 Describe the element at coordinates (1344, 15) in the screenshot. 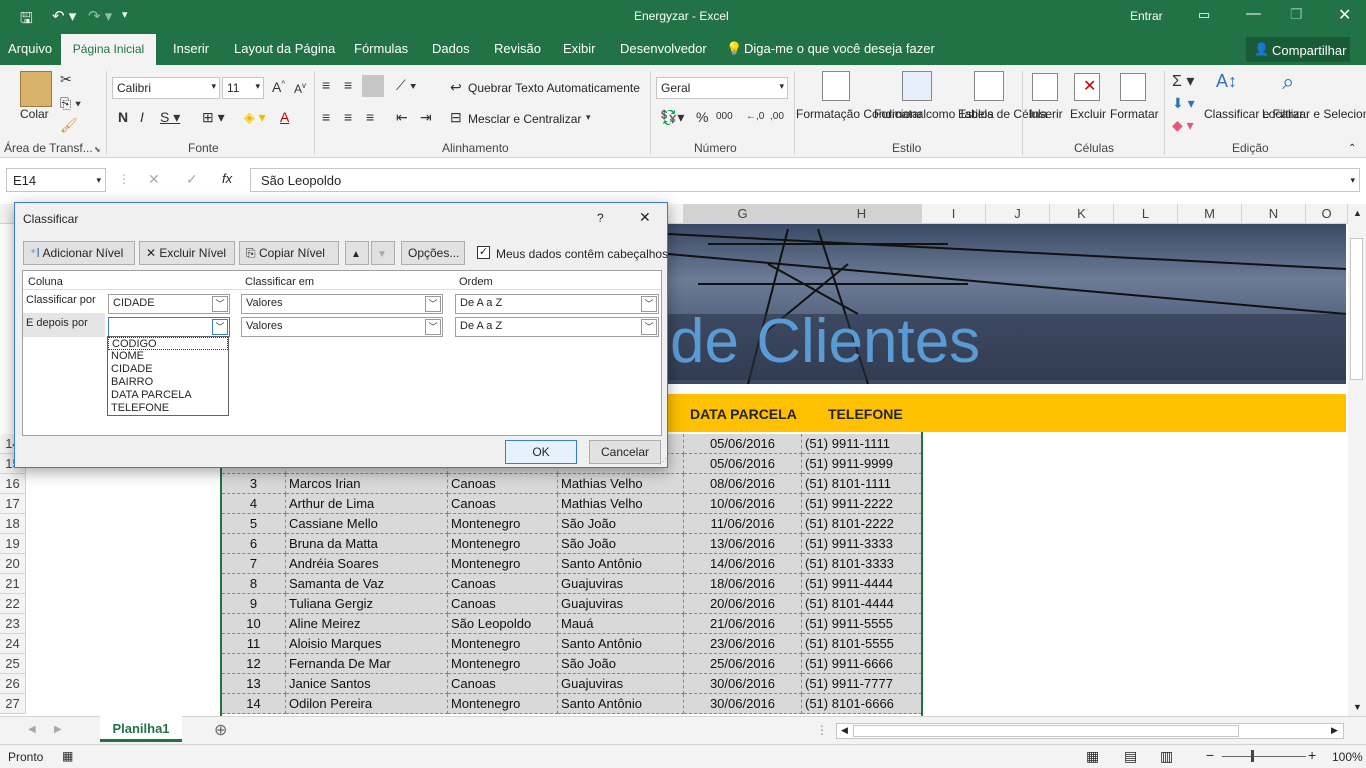

I see `close-icon: ✕` at that location.